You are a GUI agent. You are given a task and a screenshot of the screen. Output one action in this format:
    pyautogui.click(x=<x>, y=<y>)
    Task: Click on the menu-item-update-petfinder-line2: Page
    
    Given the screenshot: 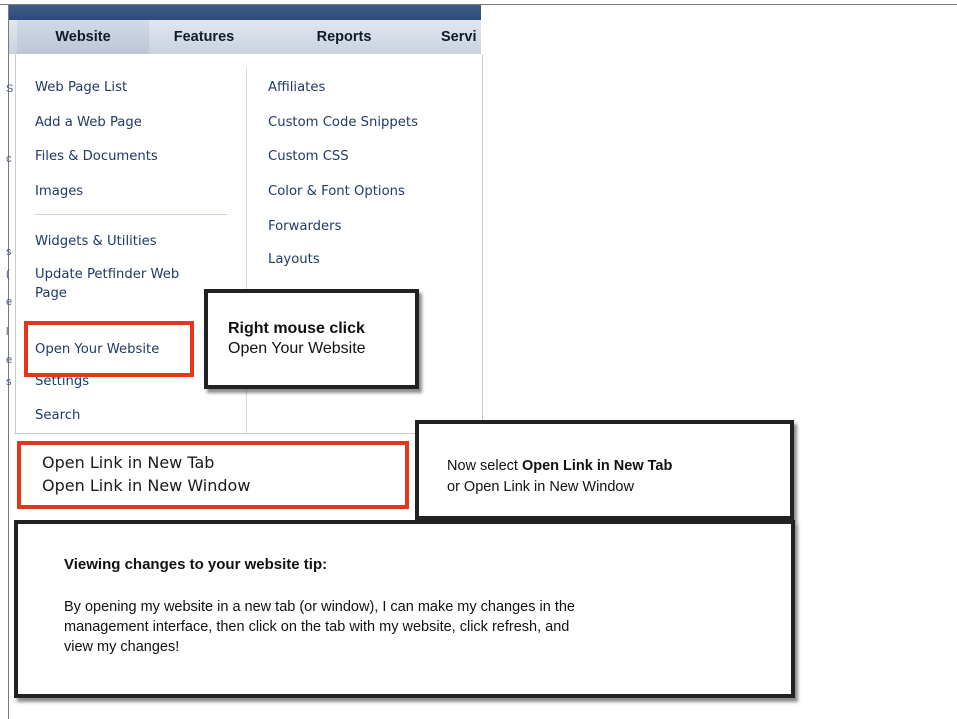 What is the action you would take?
    pyautogui.click(x=51, y=293)
    